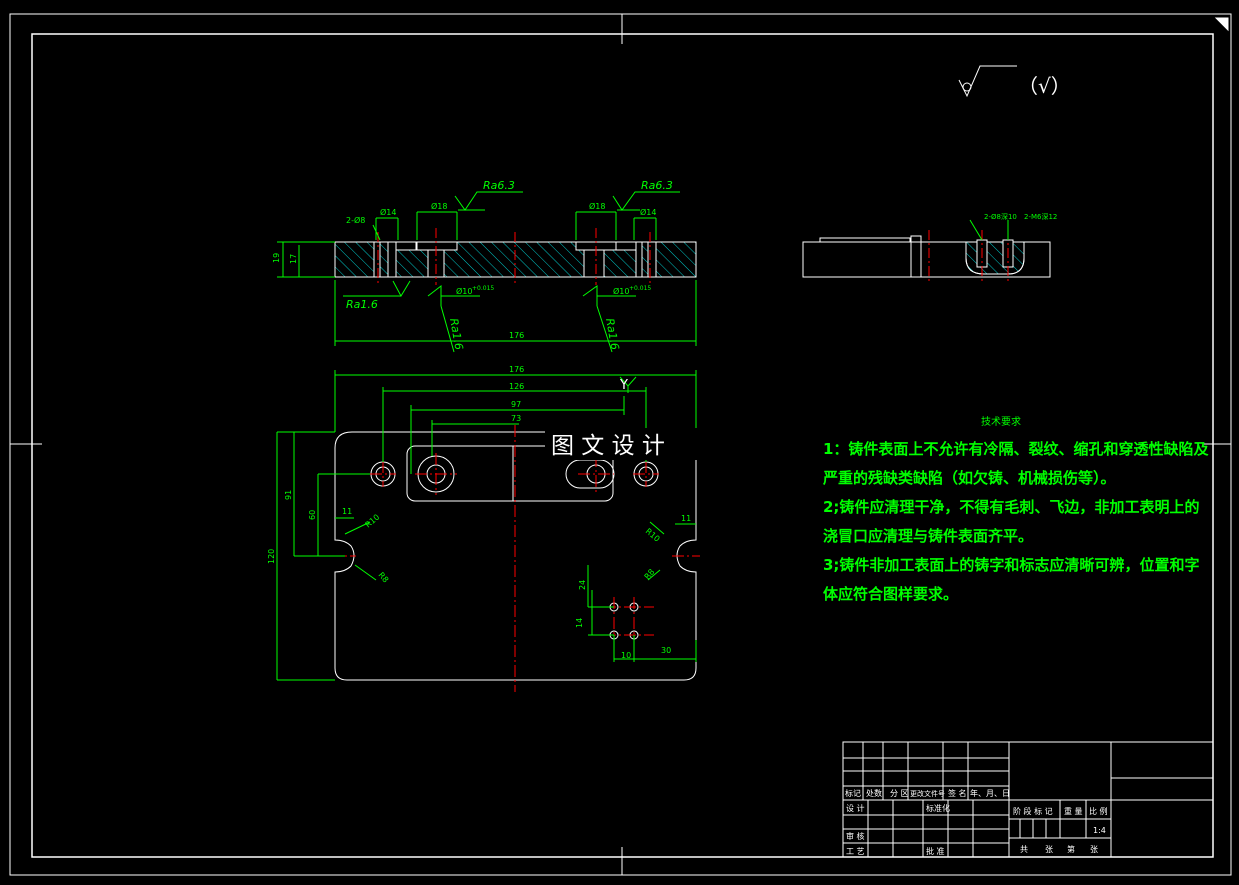 The height and width of the screenshot is (885, 1239). What do you see at coordinates (439, 206) in the screenshot?
I see `dim-d18-left: Ø18` at bounding box center [439, 206].